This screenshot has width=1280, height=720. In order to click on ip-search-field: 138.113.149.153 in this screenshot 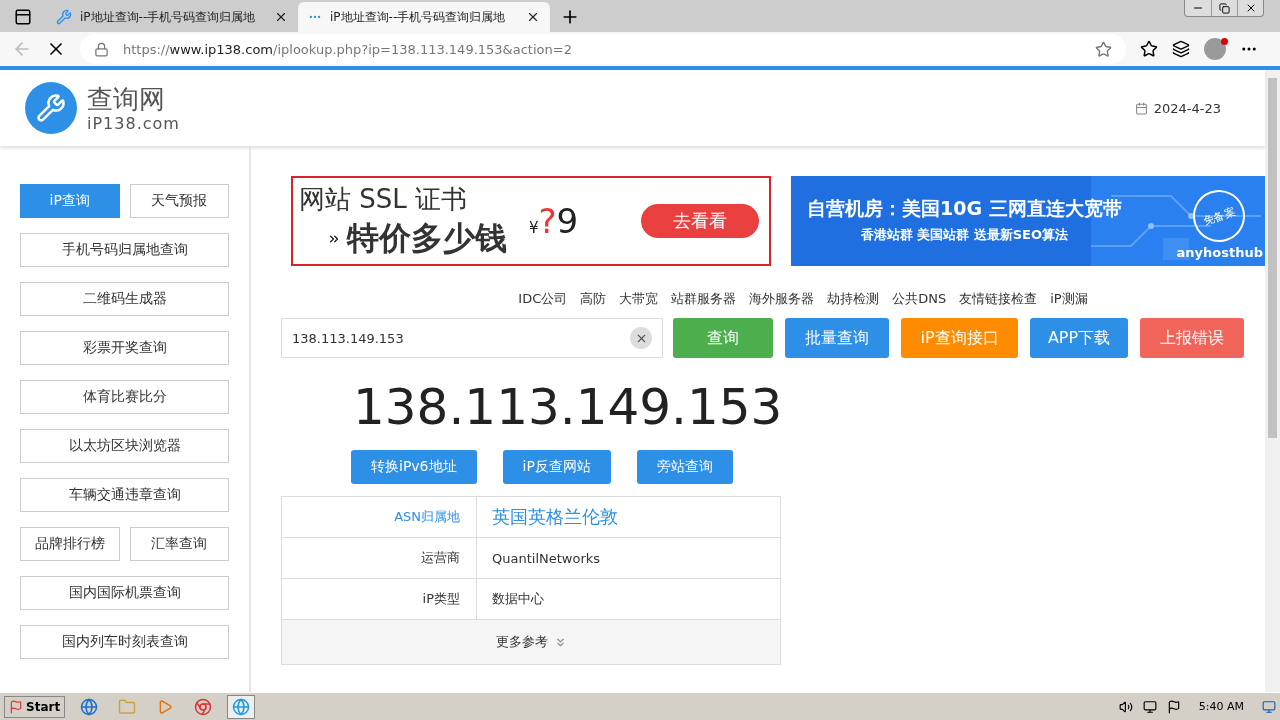, I will do `click(472, 338)`.